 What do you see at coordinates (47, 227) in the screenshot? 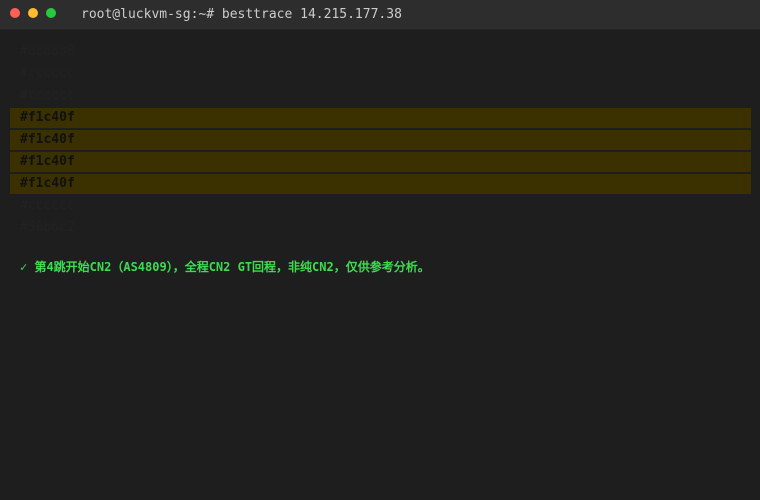
I see `output-line: #56b6c2` at bounding box center [47, 227].